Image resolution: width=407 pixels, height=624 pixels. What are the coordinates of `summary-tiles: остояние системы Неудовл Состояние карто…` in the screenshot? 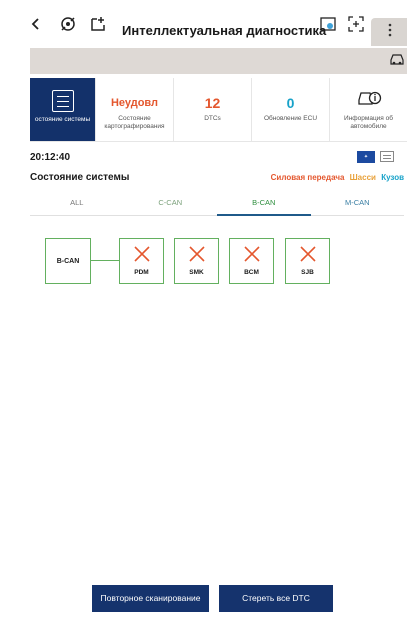 It's located at (218, 110).